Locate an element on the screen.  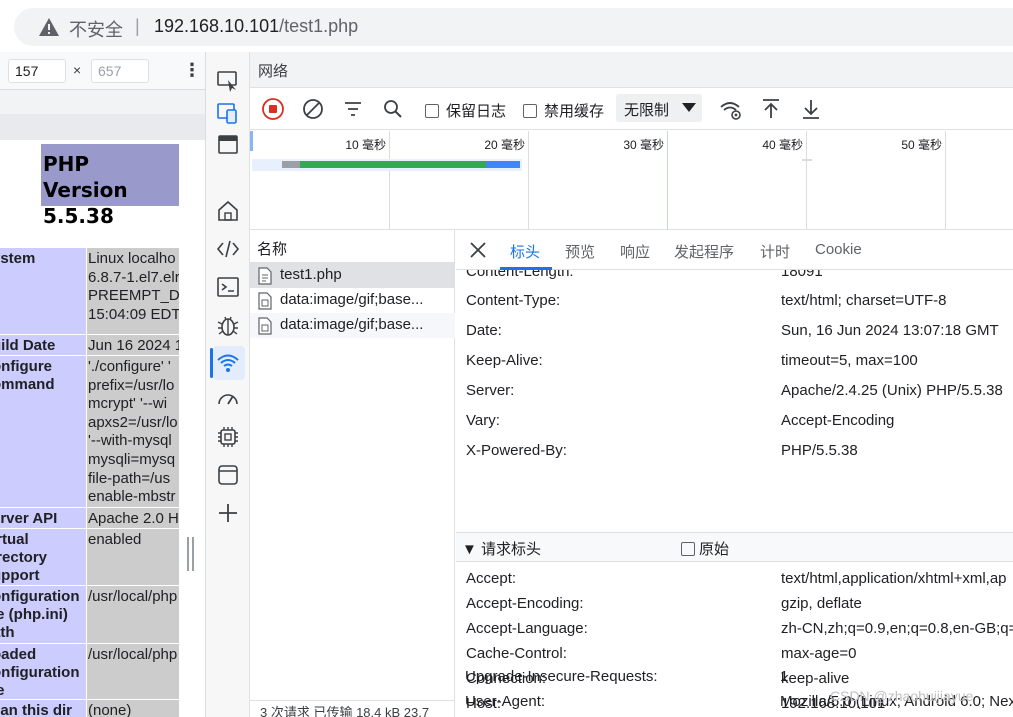
raw-checkbox: 原始 is located at coordinates (705, 548).